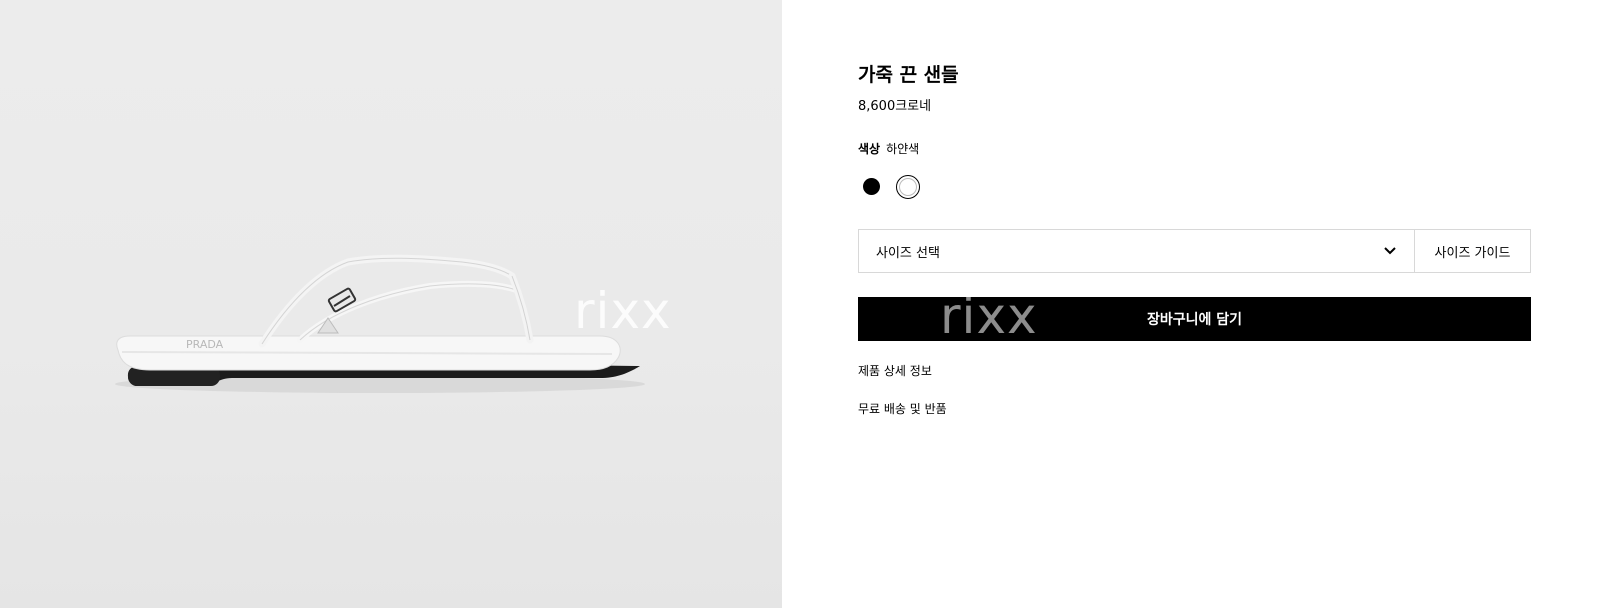 The height and width of the screenshot is (608, 1604). Describe the element at coordinates (908, 75) in the screenshot. I see `product-title: 가죽 끈 샌들` at that location.